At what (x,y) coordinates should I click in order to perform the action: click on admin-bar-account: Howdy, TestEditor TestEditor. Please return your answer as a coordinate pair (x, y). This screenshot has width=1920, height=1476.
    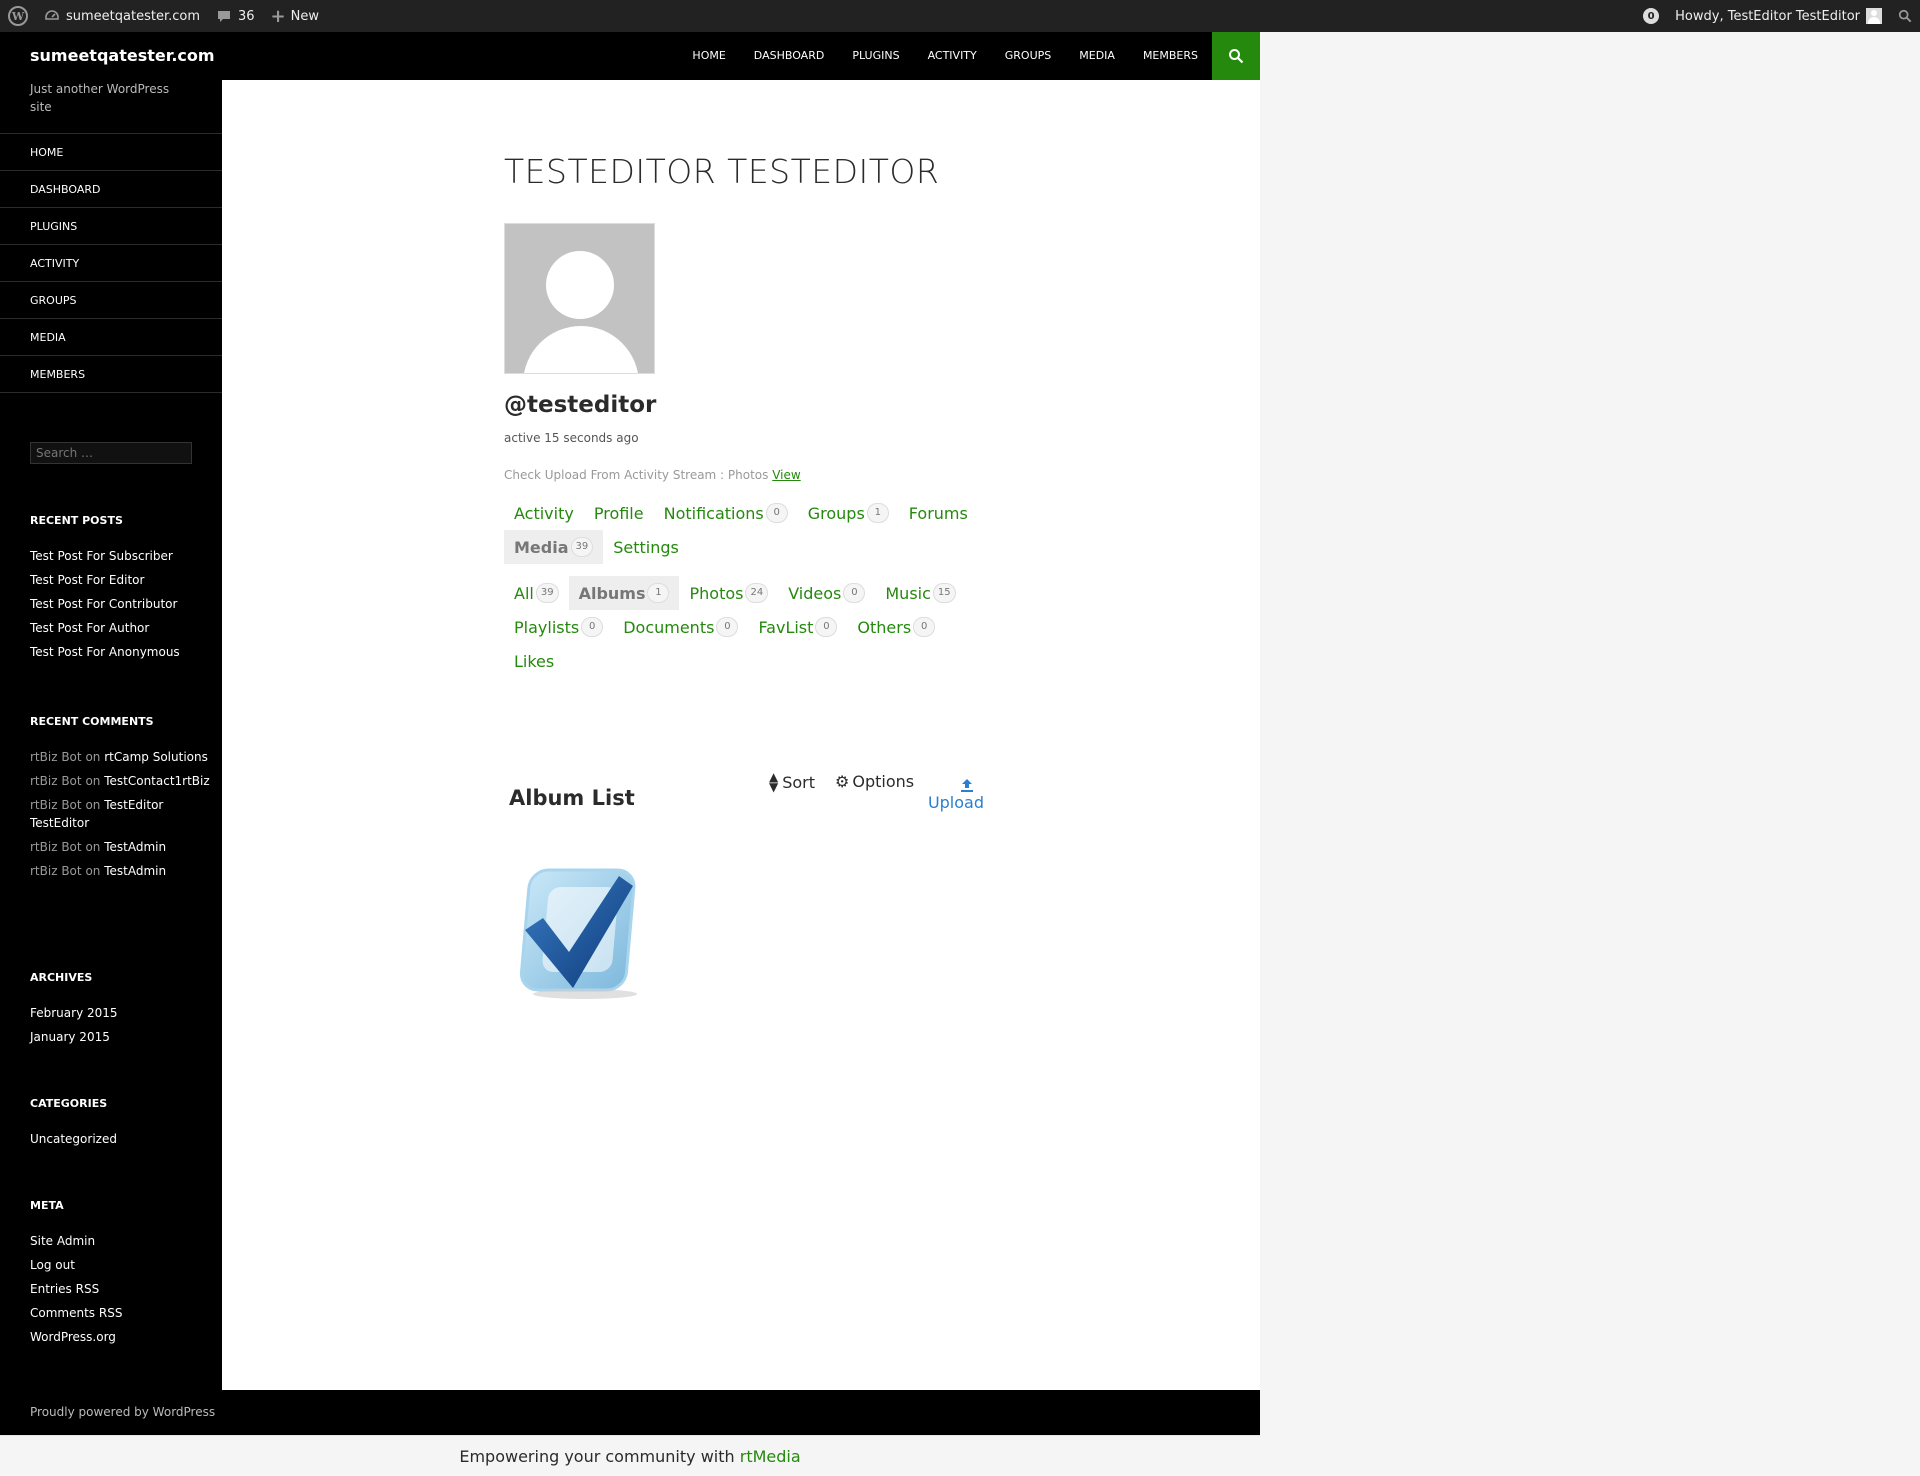
    Looking at the image, I should click on (1778, 16).